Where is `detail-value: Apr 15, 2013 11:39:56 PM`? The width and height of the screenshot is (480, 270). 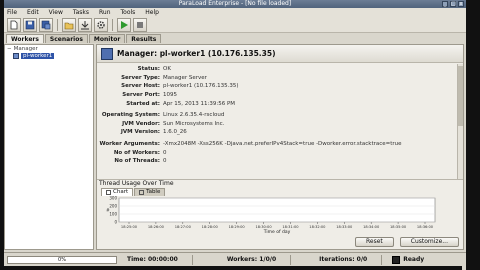 detail-value: Apr 15, 2013 11:39:56 PM is located at coordinates (199, 103).